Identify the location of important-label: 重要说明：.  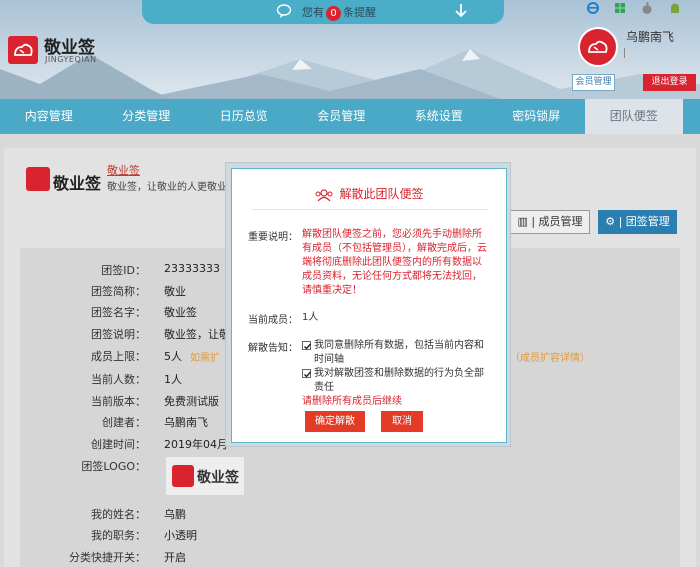
(273, 237).